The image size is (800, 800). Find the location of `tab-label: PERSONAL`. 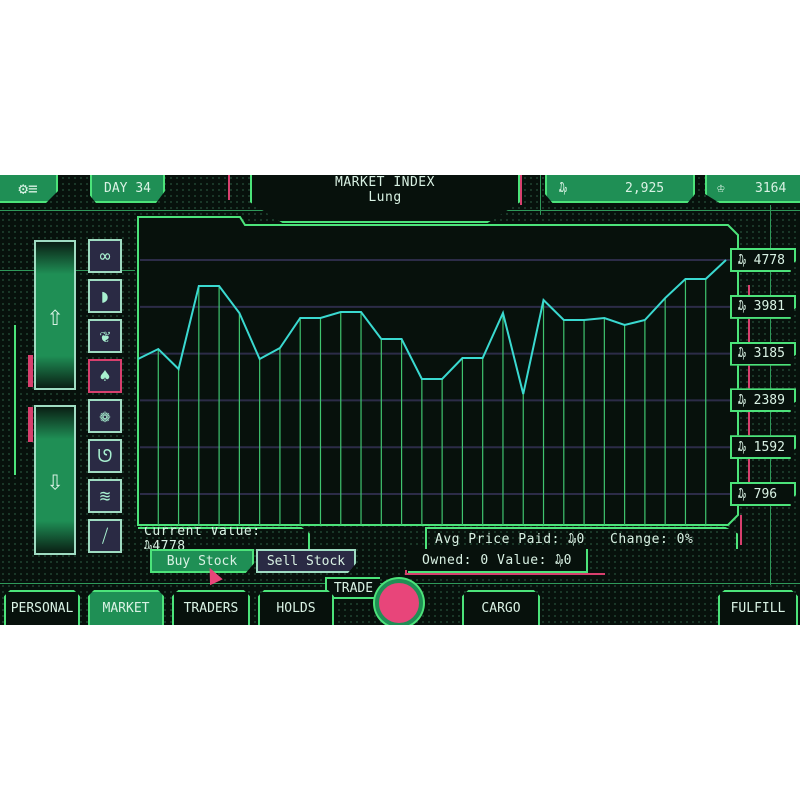

tab-label: PERSONAL is located at coordinates (42, 608).